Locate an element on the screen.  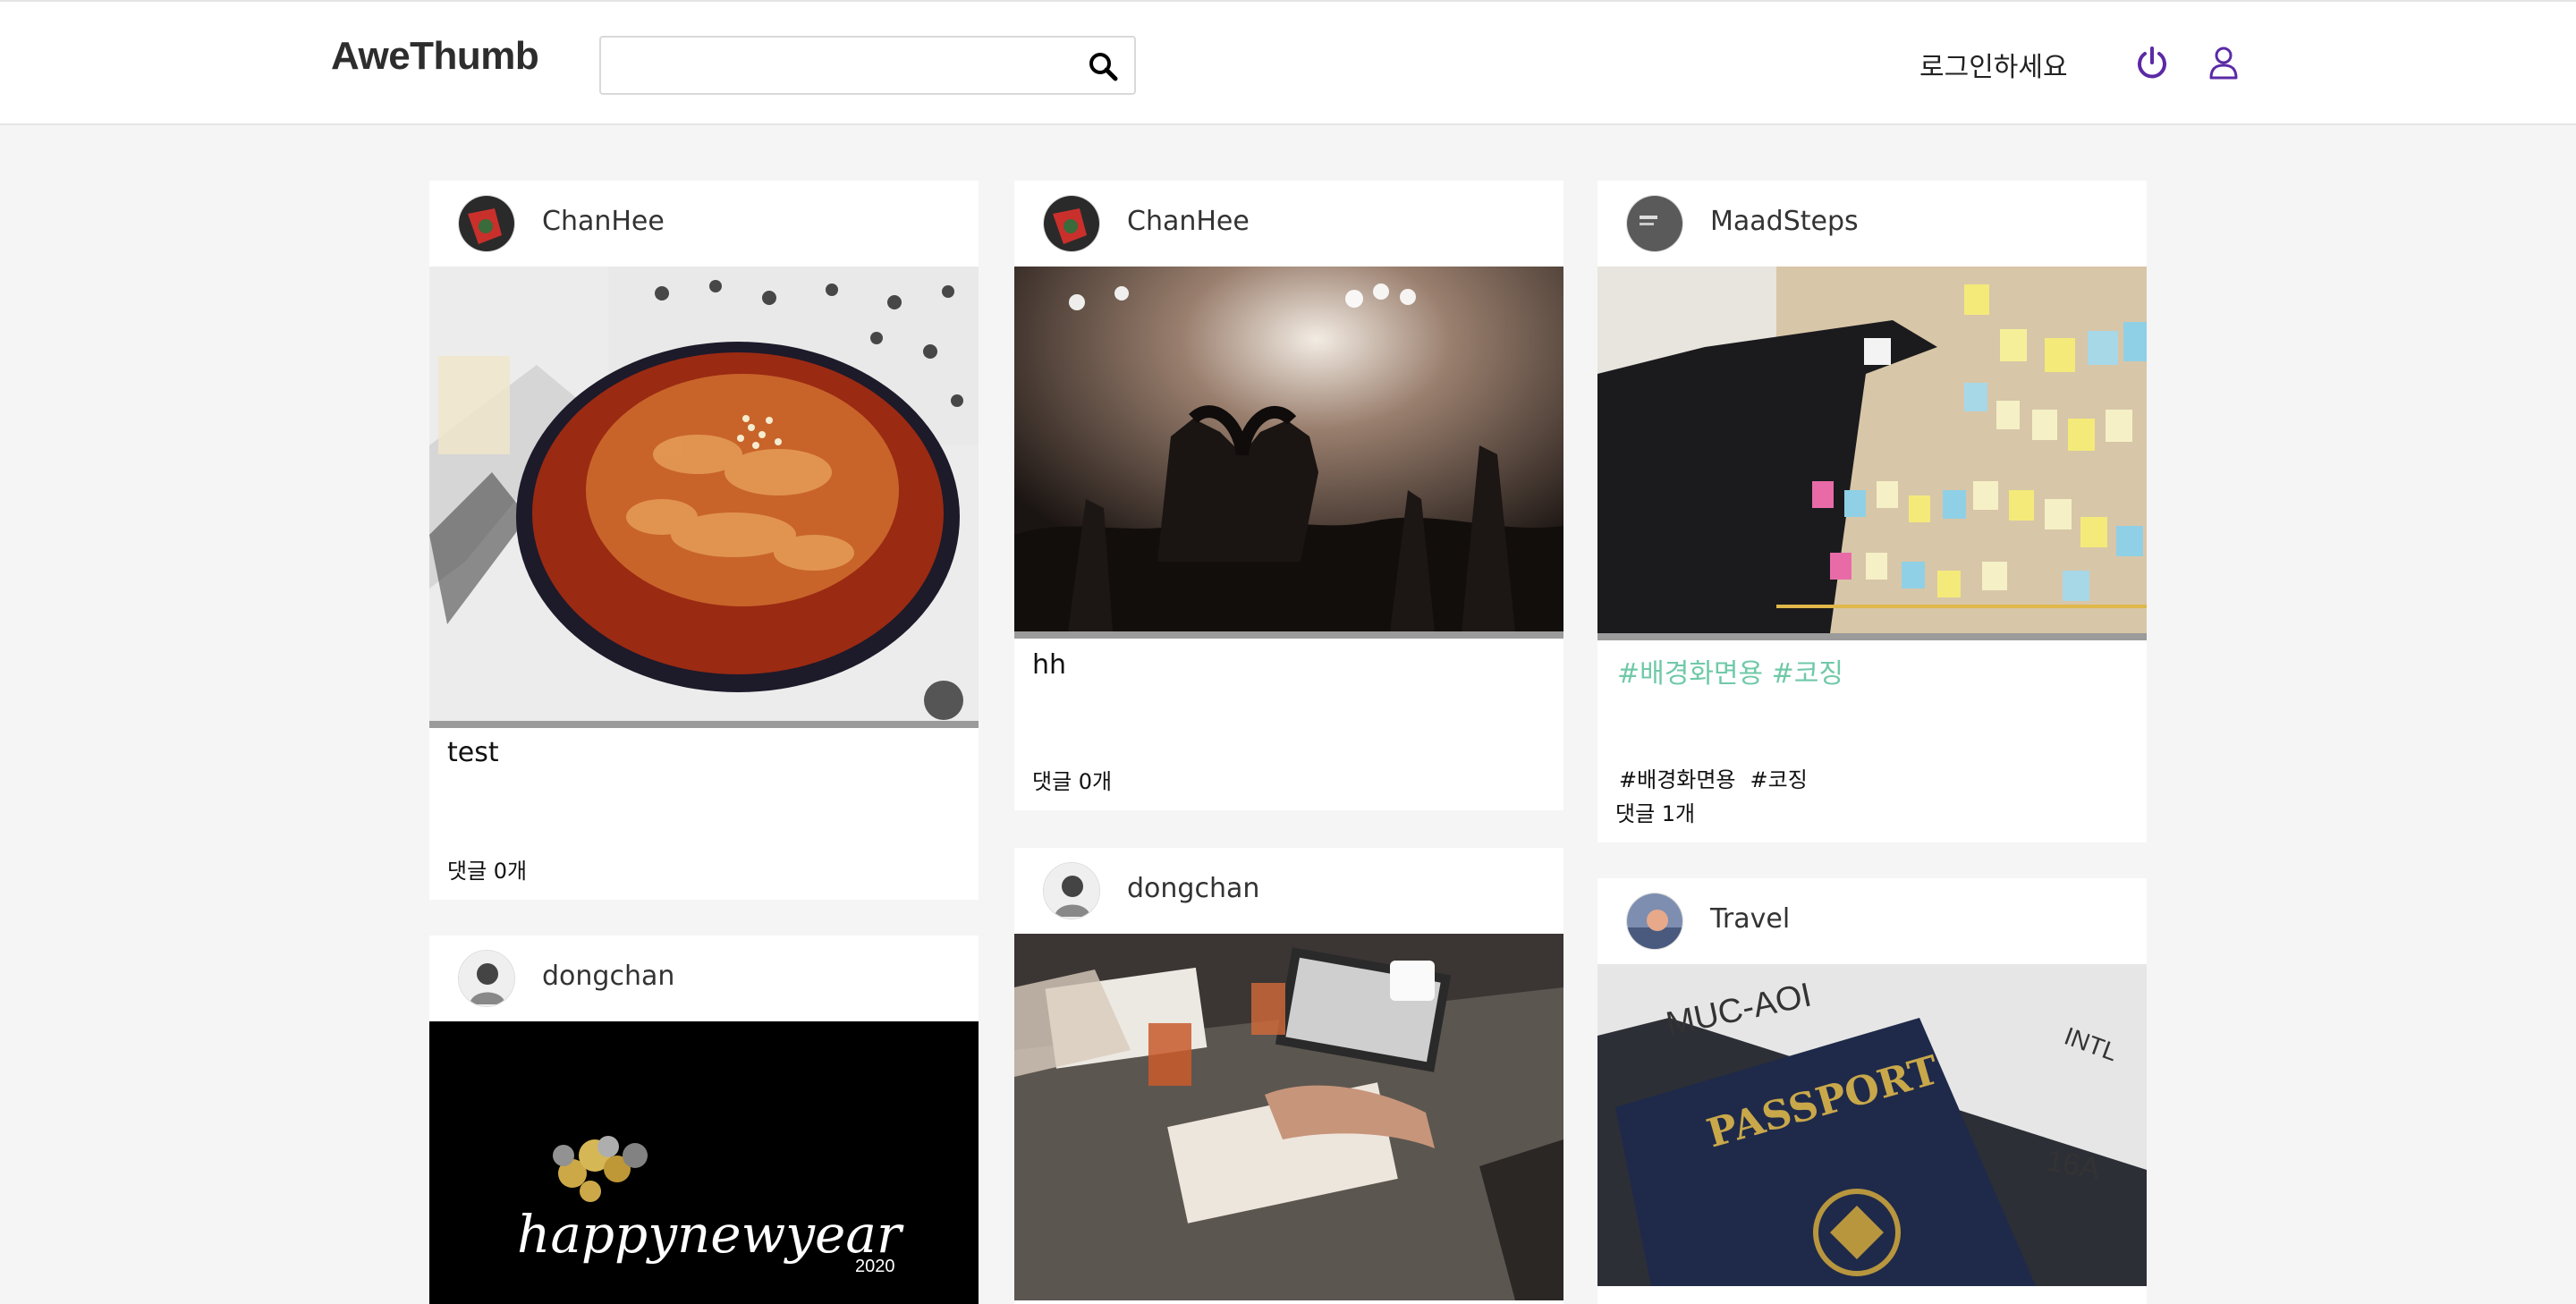
post-image: happynewyear 2020 is located at coordinates (704, 1162).